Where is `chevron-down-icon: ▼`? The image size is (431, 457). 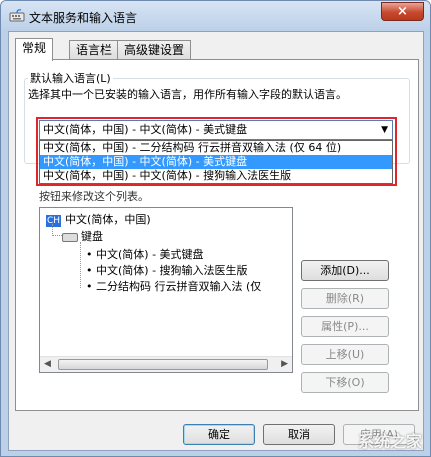
chevron-down-icon: ▼ is located at coordinates (384, 130).